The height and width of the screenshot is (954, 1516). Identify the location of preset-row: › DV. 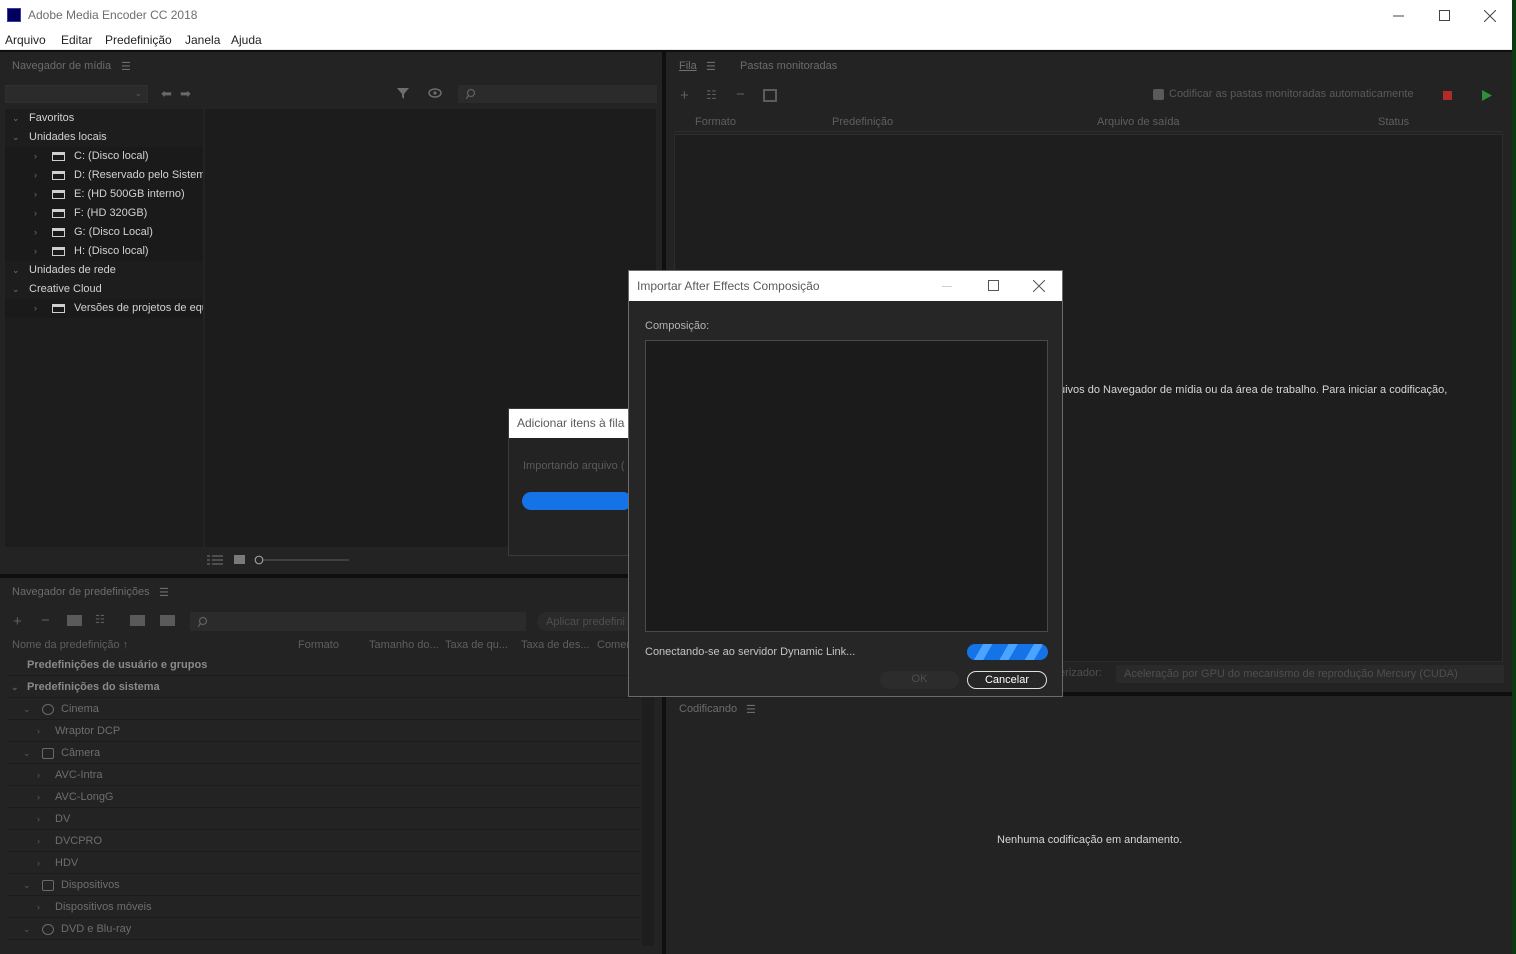
(324, 819).